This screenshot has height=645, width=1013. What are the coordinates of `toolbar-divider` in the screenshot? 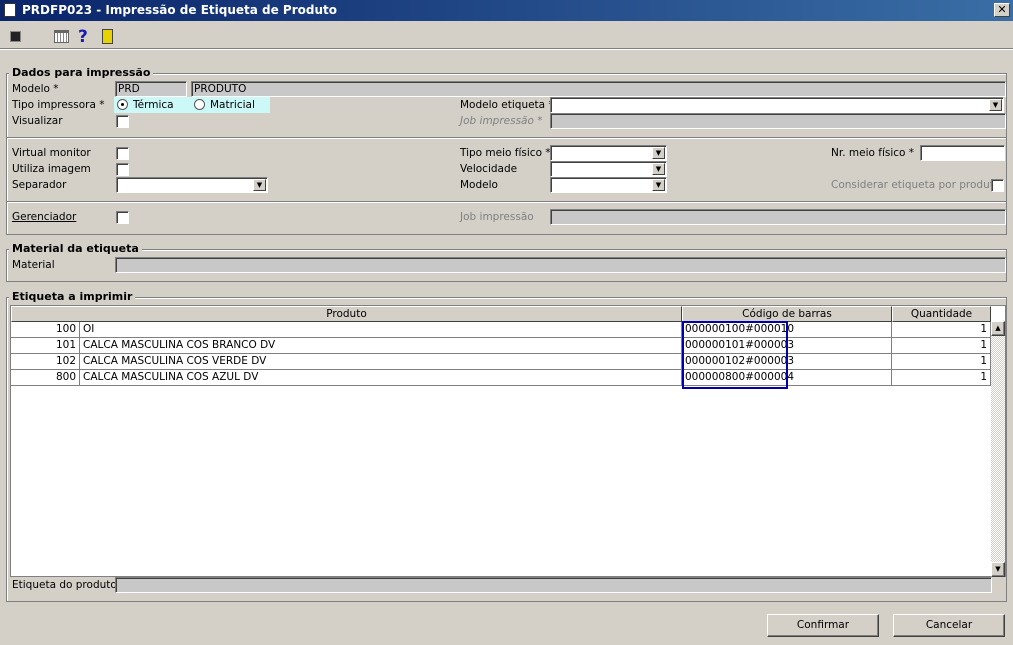 It's located at (506, 49).